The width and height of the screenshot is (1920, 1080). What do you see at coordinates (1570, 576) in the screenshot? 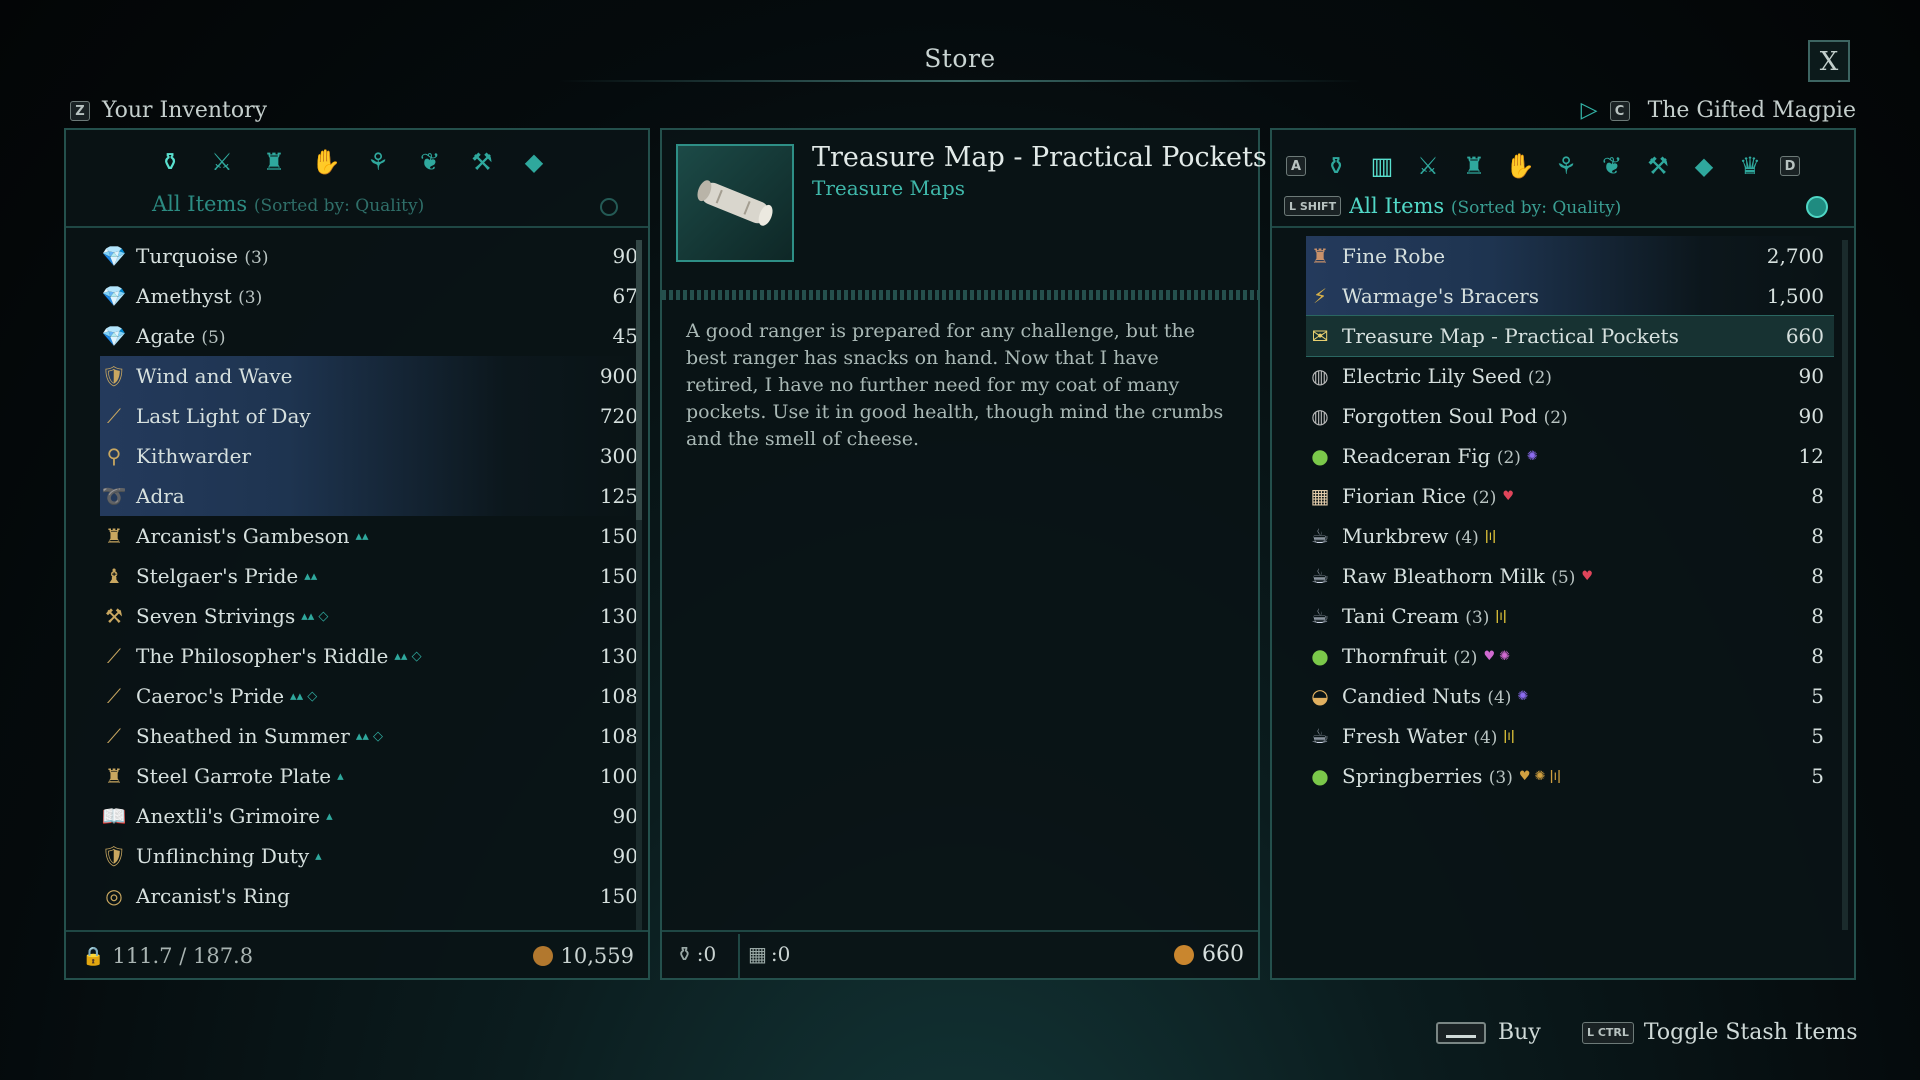
I see `vendor-row: ☕ Raw Bleathorn Milk (5) ♥ 8` at bounding box center [1570, 576].